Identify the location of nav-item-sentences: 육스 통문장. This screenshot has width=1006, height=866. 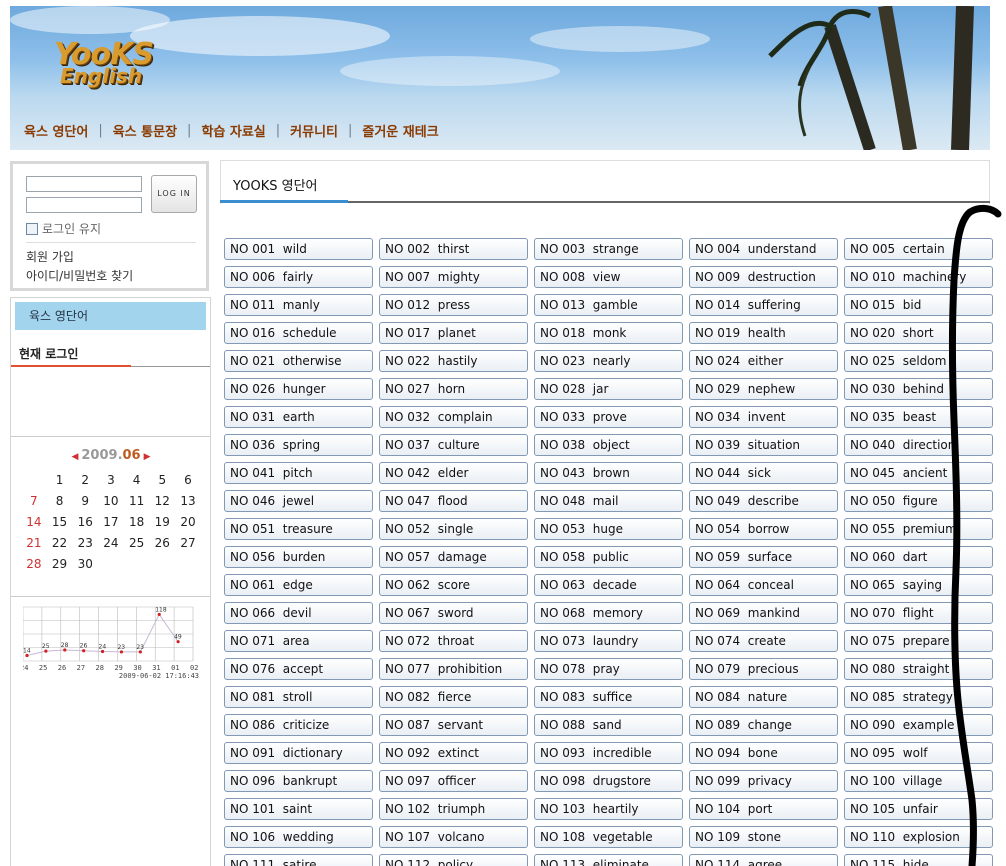
(145, 130).